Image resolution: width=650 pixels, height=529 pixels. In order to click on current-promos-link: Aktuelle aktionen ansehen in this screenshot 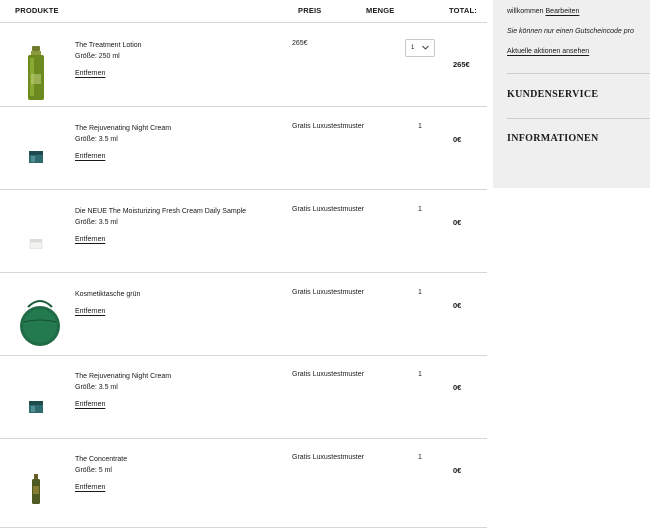, I will do `click(548, 51)`.